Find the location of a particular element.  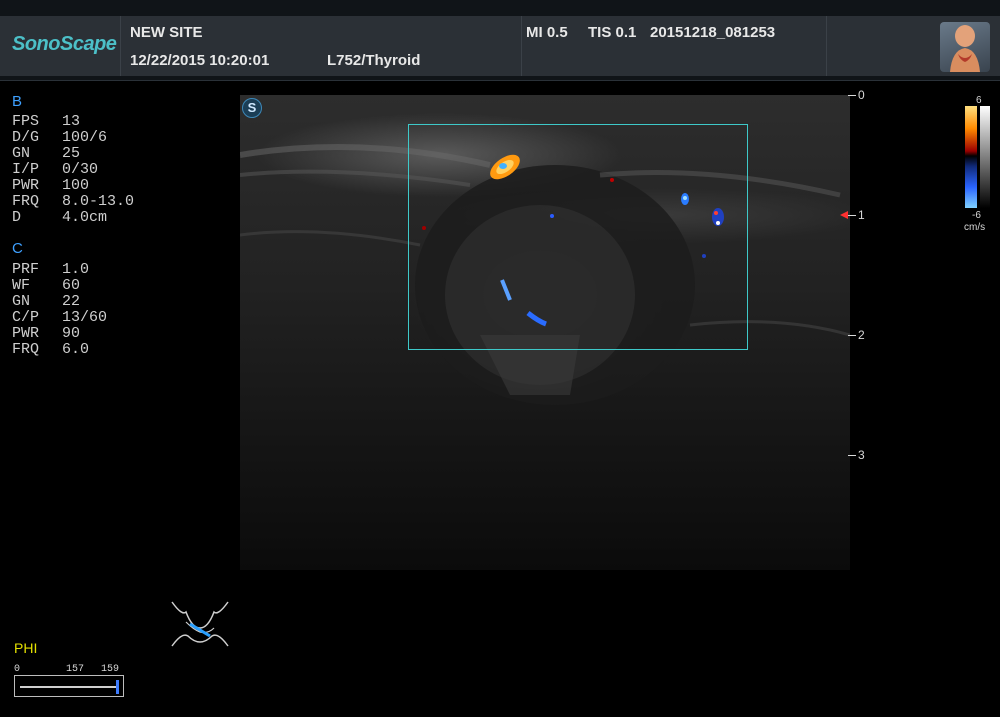

param-row: I/P 0/30 is located at coordinates (73, 170).